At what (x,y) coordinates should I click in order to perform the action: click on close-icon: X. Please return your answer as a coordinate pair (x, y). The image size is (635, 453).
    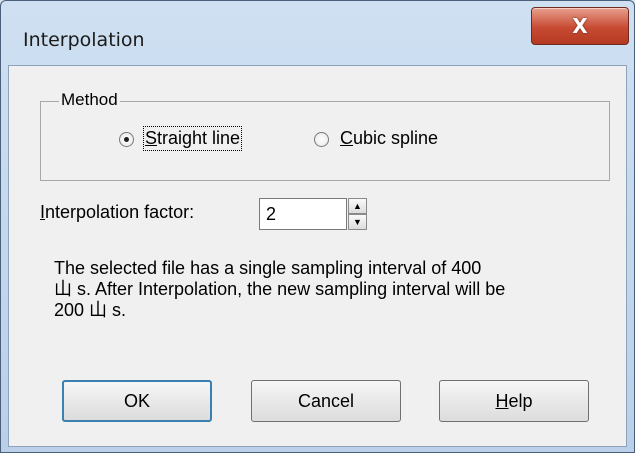
    Looking at the image, I should click on (580, 26).